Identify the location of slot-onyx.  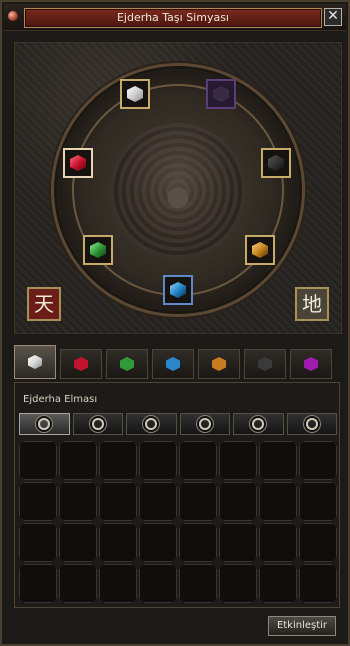
(221, 94).